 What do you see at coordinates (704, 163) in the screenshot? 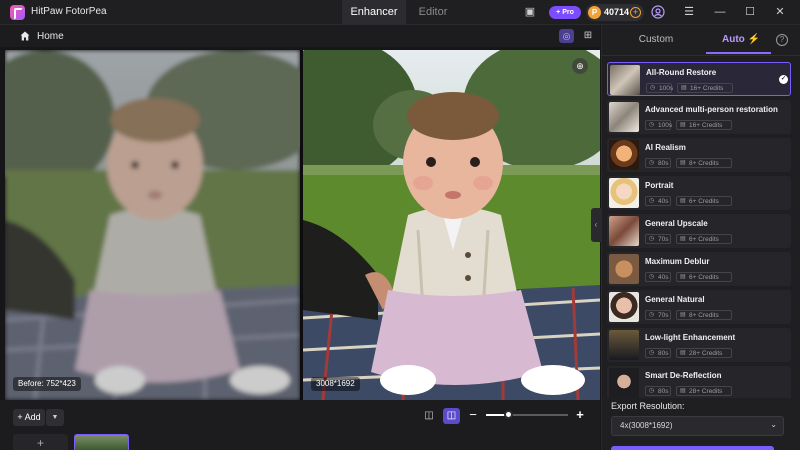
I see `credit-cost: ▤ 8+ Credits` at bounding box center [704, 163].